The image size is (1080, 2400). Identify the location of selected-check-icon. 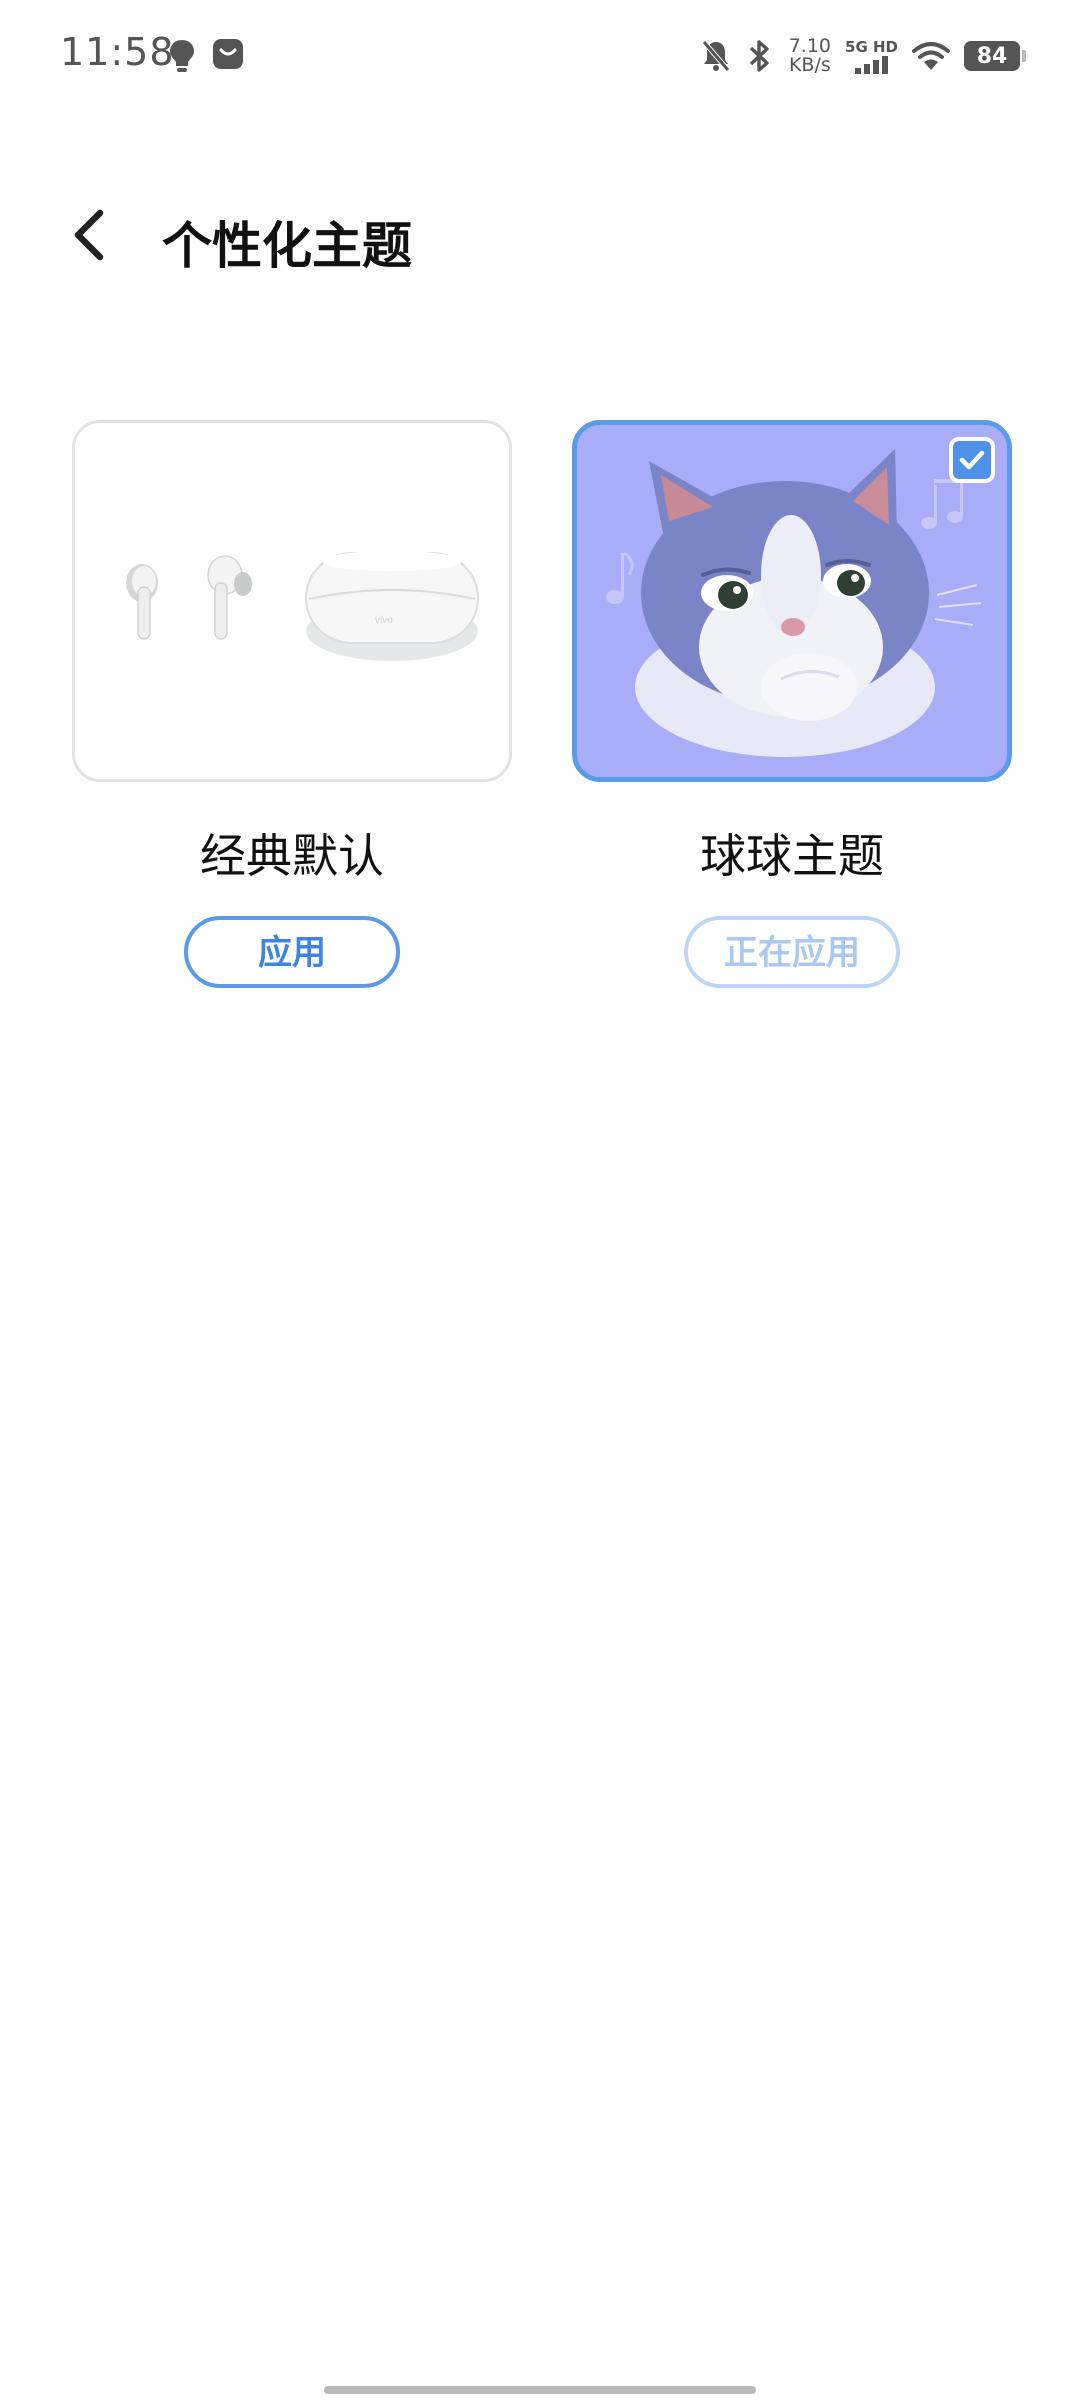
(972, 460).